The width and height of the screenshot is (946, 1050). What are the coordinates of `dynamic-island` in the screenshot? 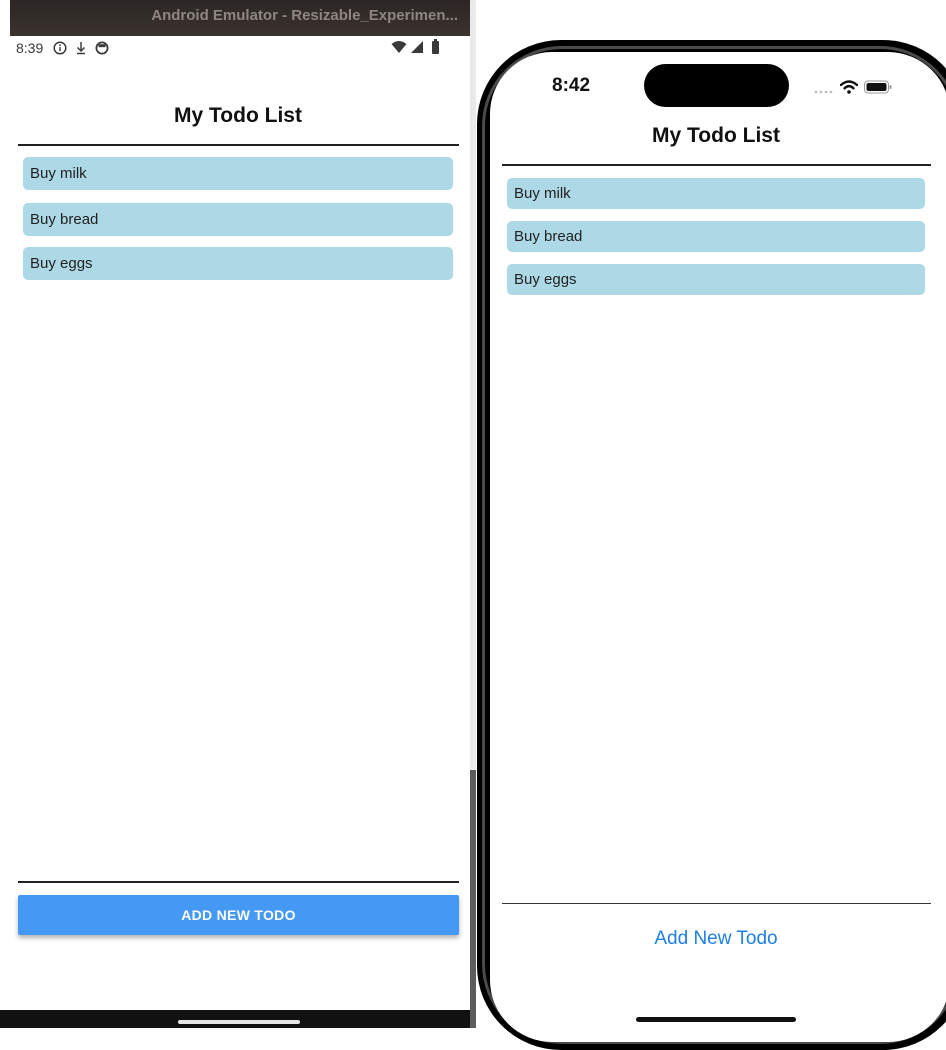 It's located at (716, 85).